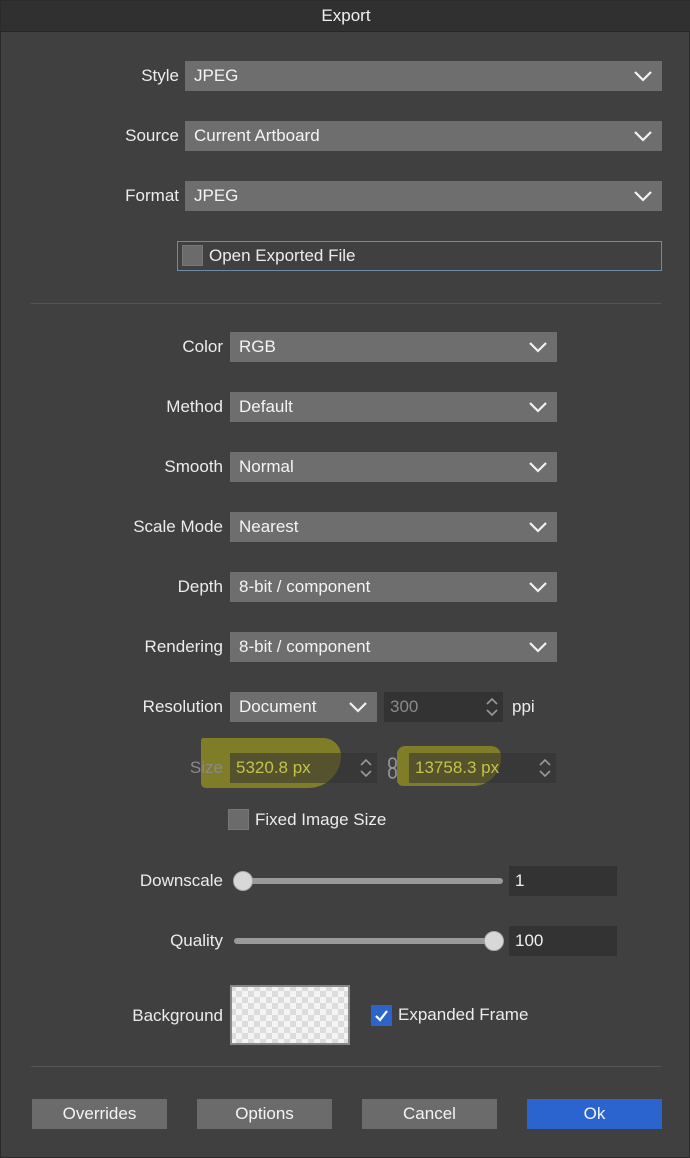 The width and height of the screenshot is (690, 1158). I want to click on resolution-mode-dropdown: Document, so click(303, 707).